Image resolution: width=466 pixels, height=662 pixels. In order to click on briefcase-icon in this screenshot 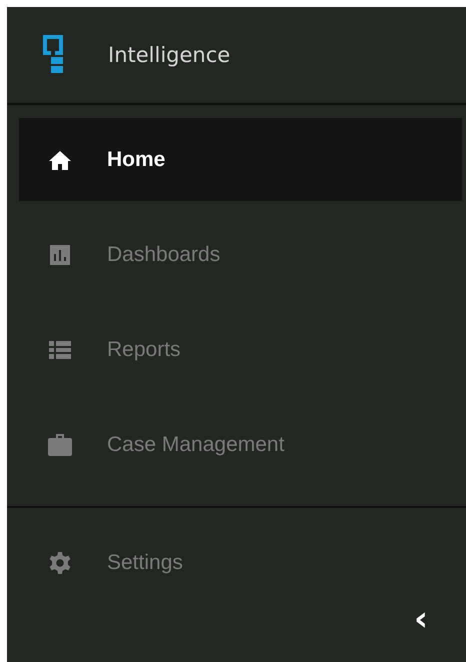, I will do `click(60, 444)`.